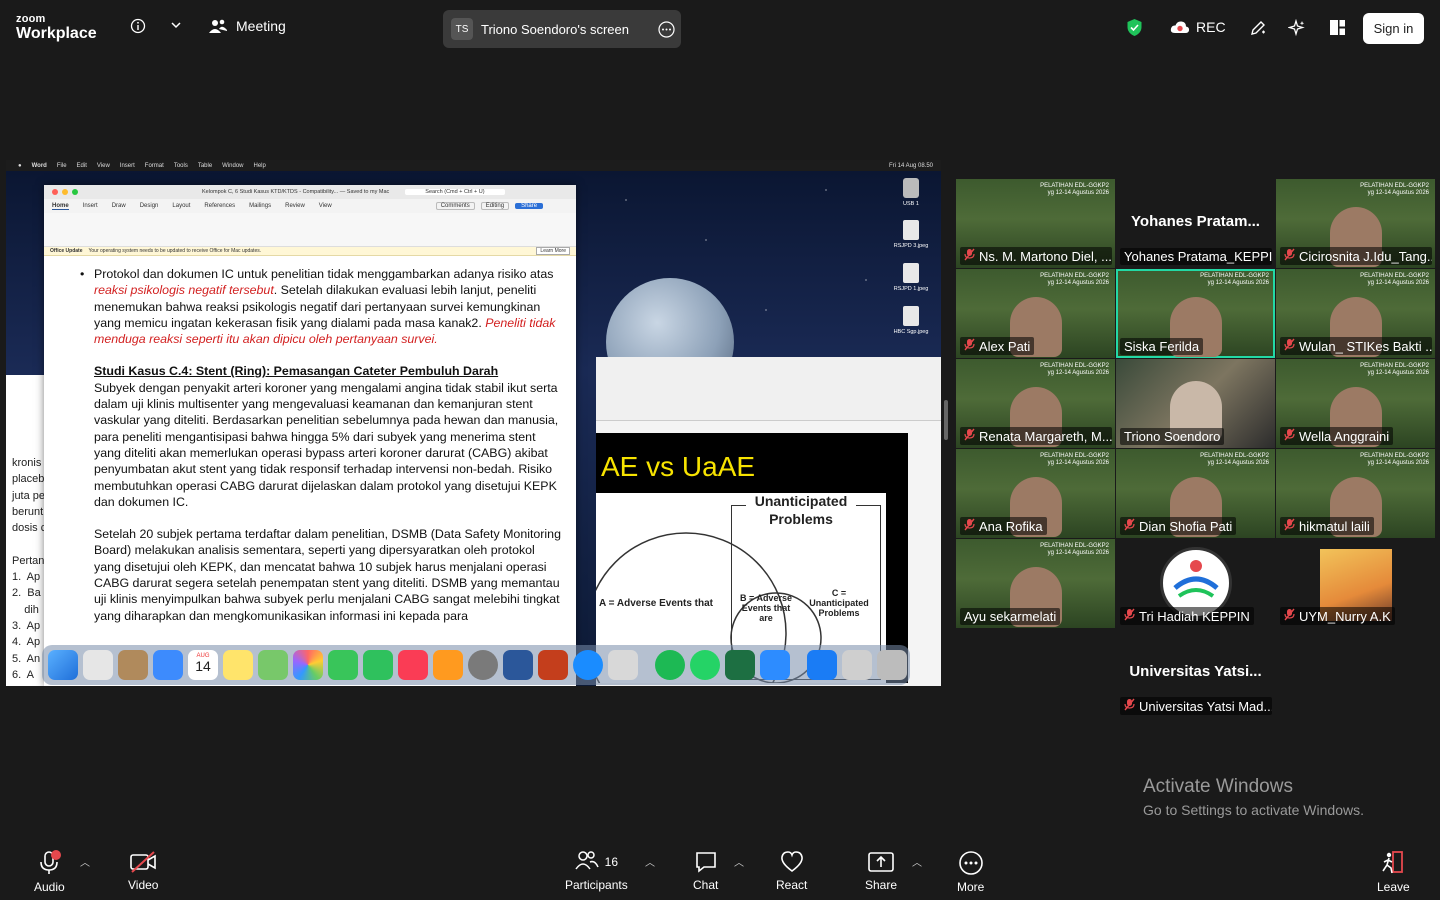  What do you see at coordinates (705, 871) in the screenshot?
I see `chat-button: Chat` at bounding box center [705, 871].